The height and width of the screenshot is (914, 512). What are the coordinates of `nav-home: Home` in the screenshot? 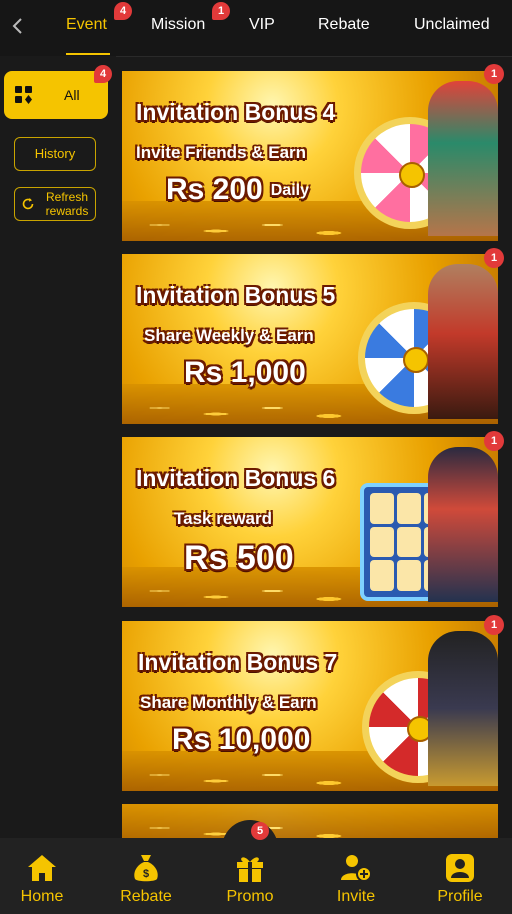 It's located at (42, 876).